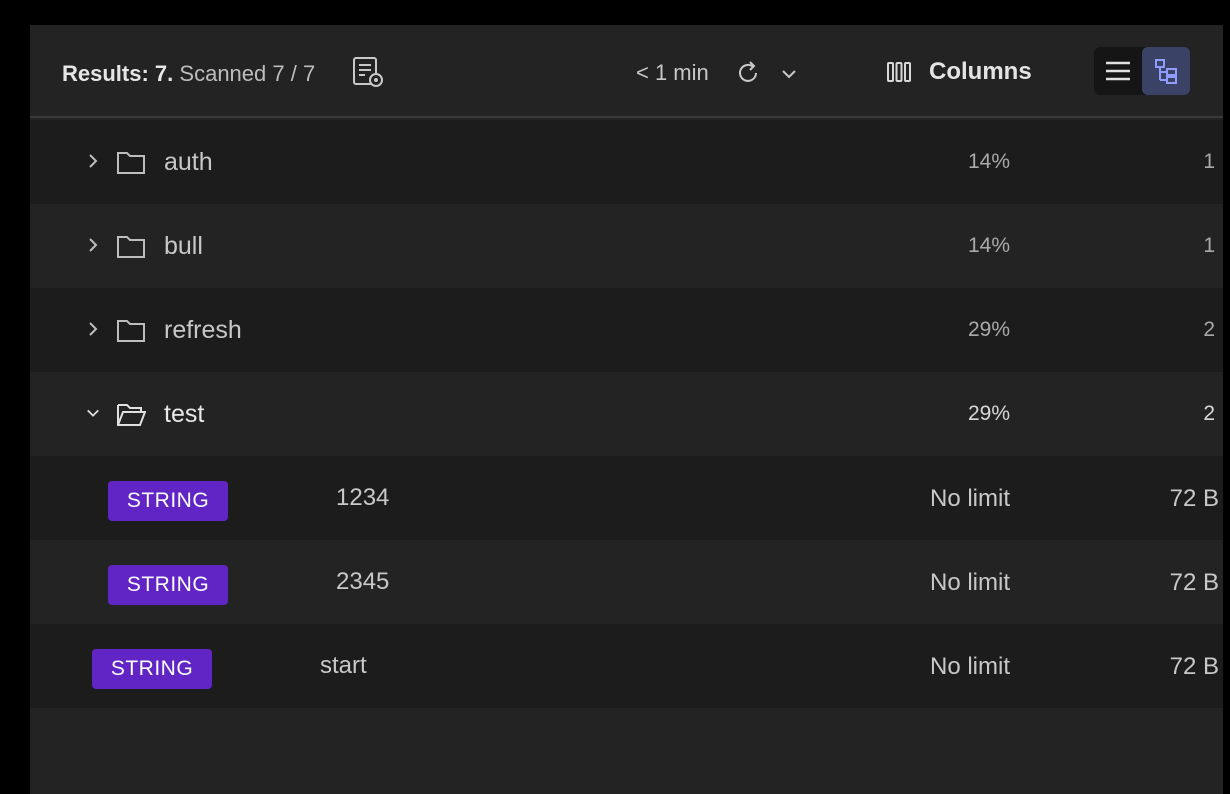 The image size is (1230, 794). I want to click on key-row: STRING 1234 No limit 72 B, so click(626, 498).